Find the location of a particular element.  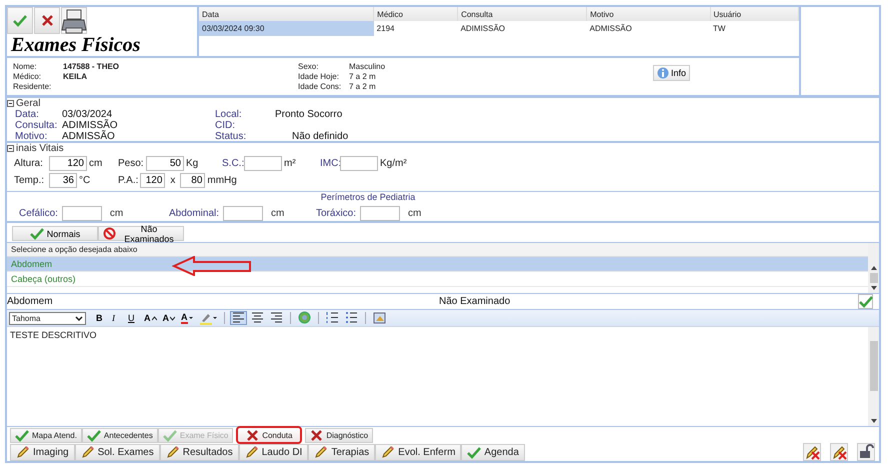

shrink-font-button: A is located at coordinates (168, 318).